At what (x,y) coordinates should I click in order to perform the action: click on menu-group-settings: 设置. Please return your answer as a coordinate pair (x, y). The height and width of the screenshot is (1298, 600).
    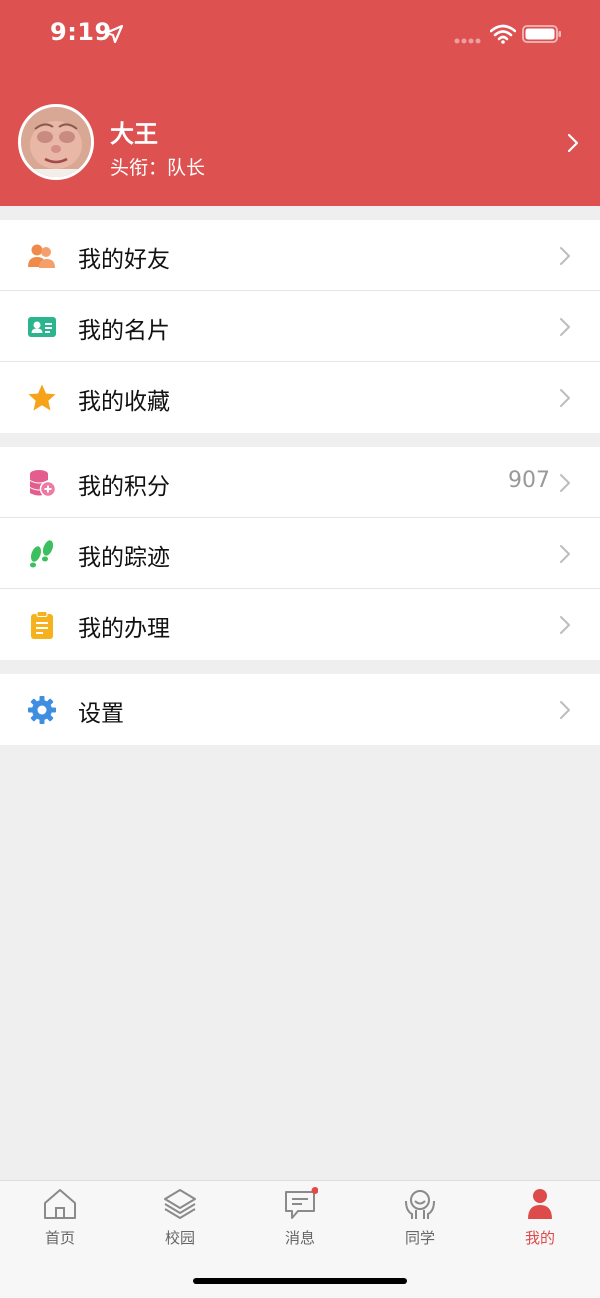
    Looking at the image, I should click on (300, 709).